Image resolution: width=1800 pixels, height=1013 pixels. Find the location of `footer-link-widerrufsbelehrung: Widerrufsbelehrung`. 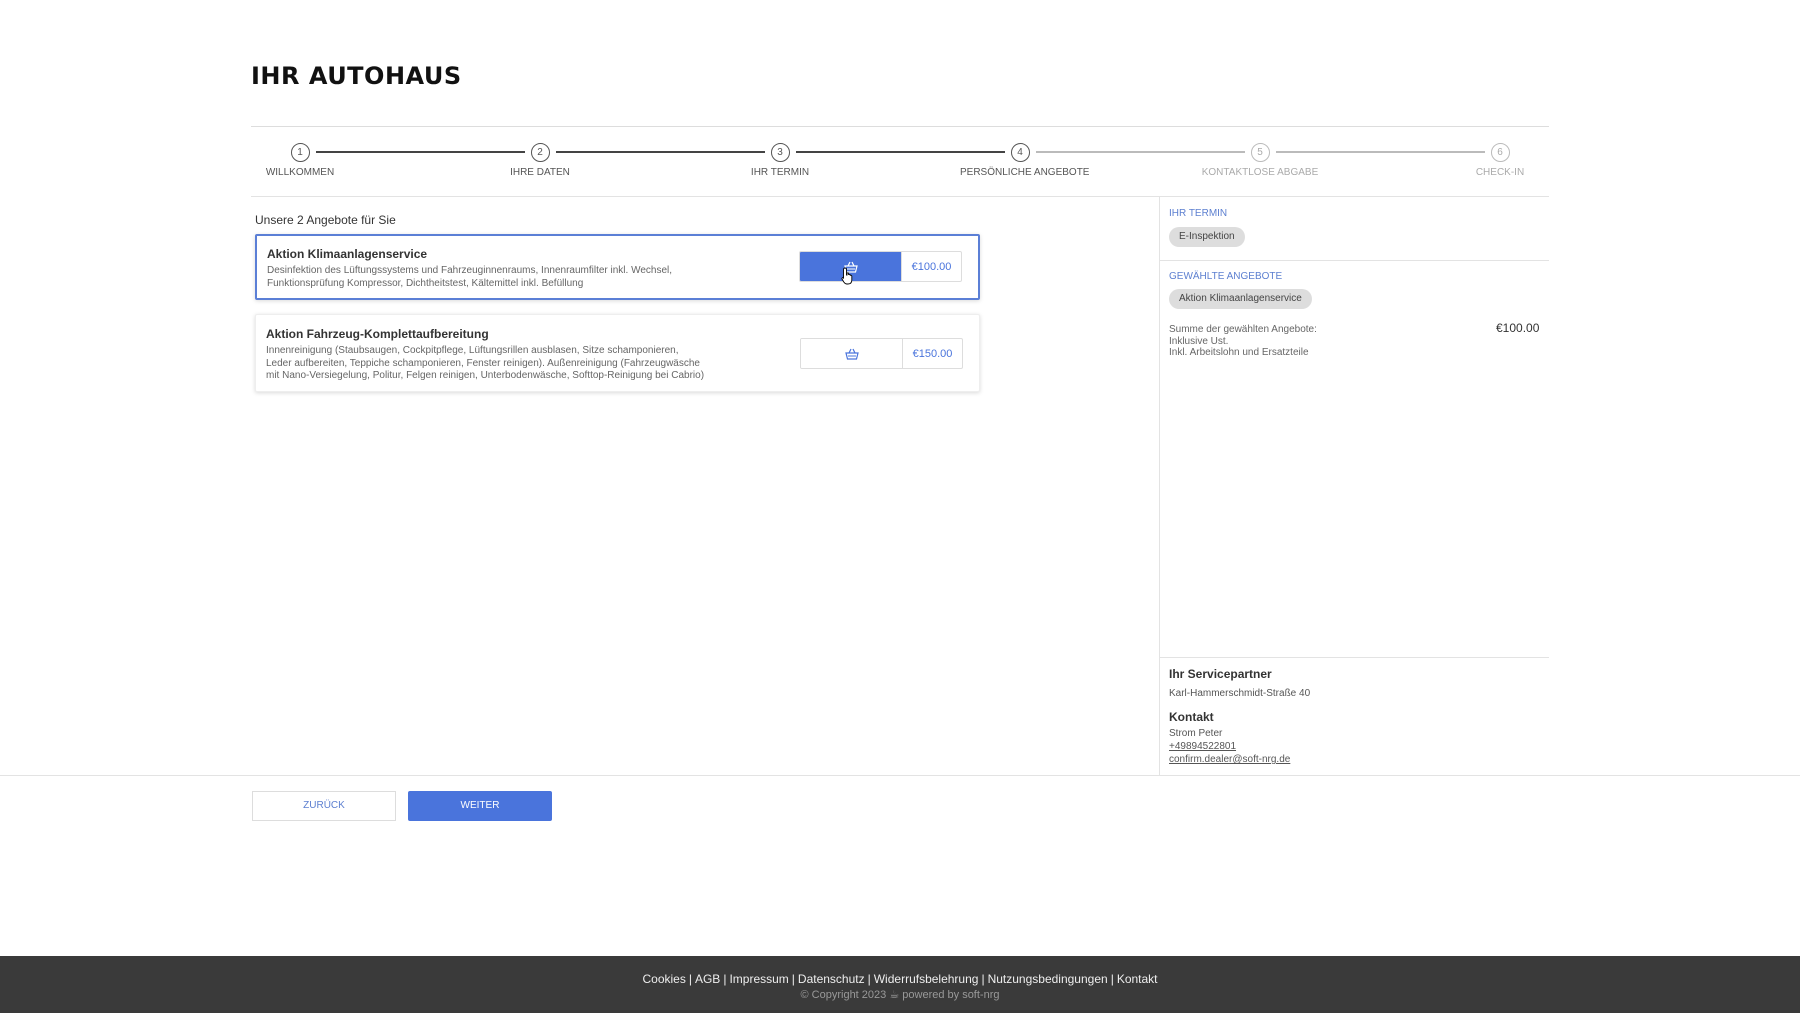

footer-link-widerrufsbelehrung: Widerrufsbelehrung is located at coordinates (926, 979).